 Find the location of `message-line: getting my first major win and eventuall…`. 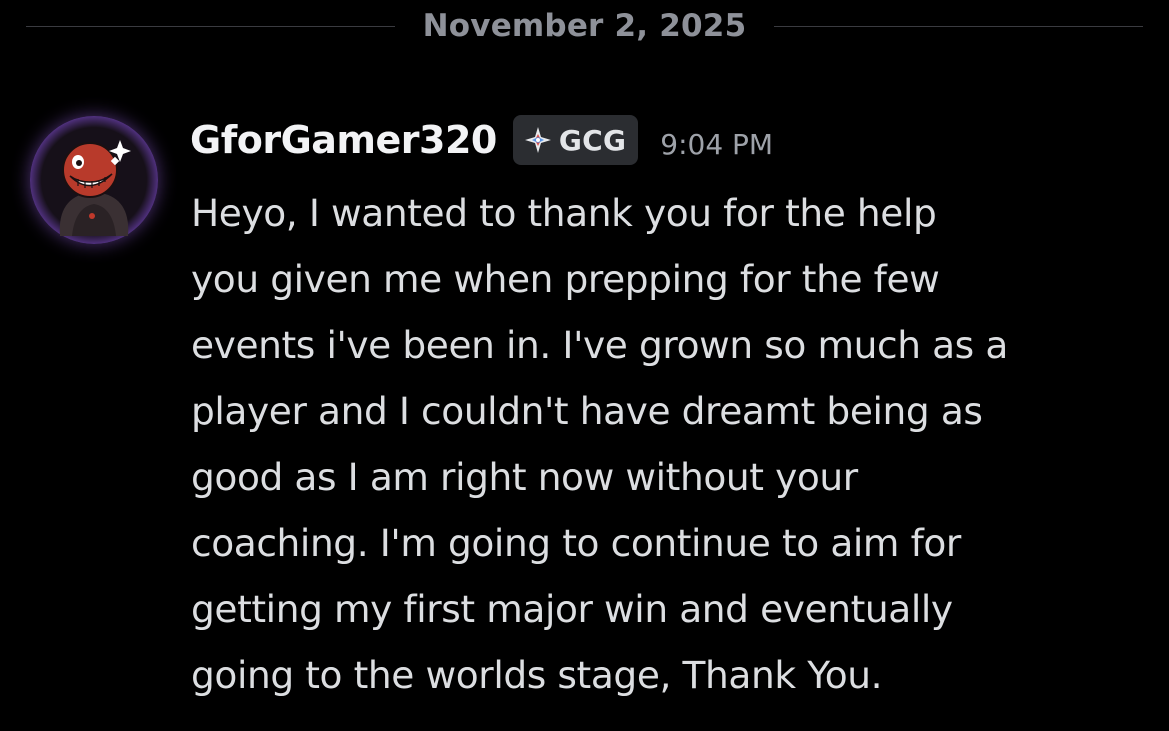

message-line: getting my first major win and eventuall… is located at coordinates (572, 609).